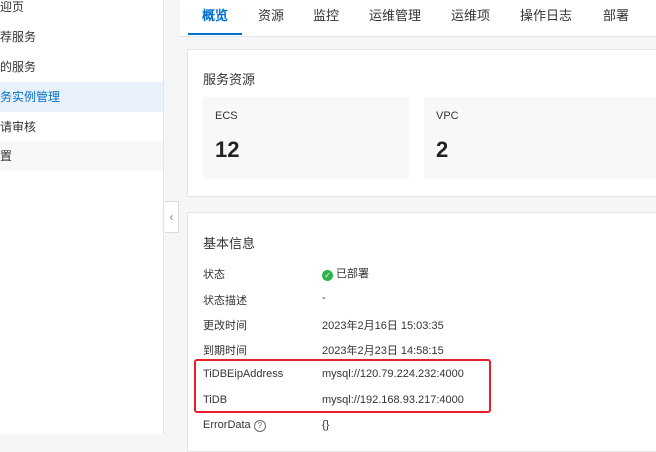 The height and width of the screenshot is (452, 656). I want to click on tab-label: 概览, so click(215, 15).